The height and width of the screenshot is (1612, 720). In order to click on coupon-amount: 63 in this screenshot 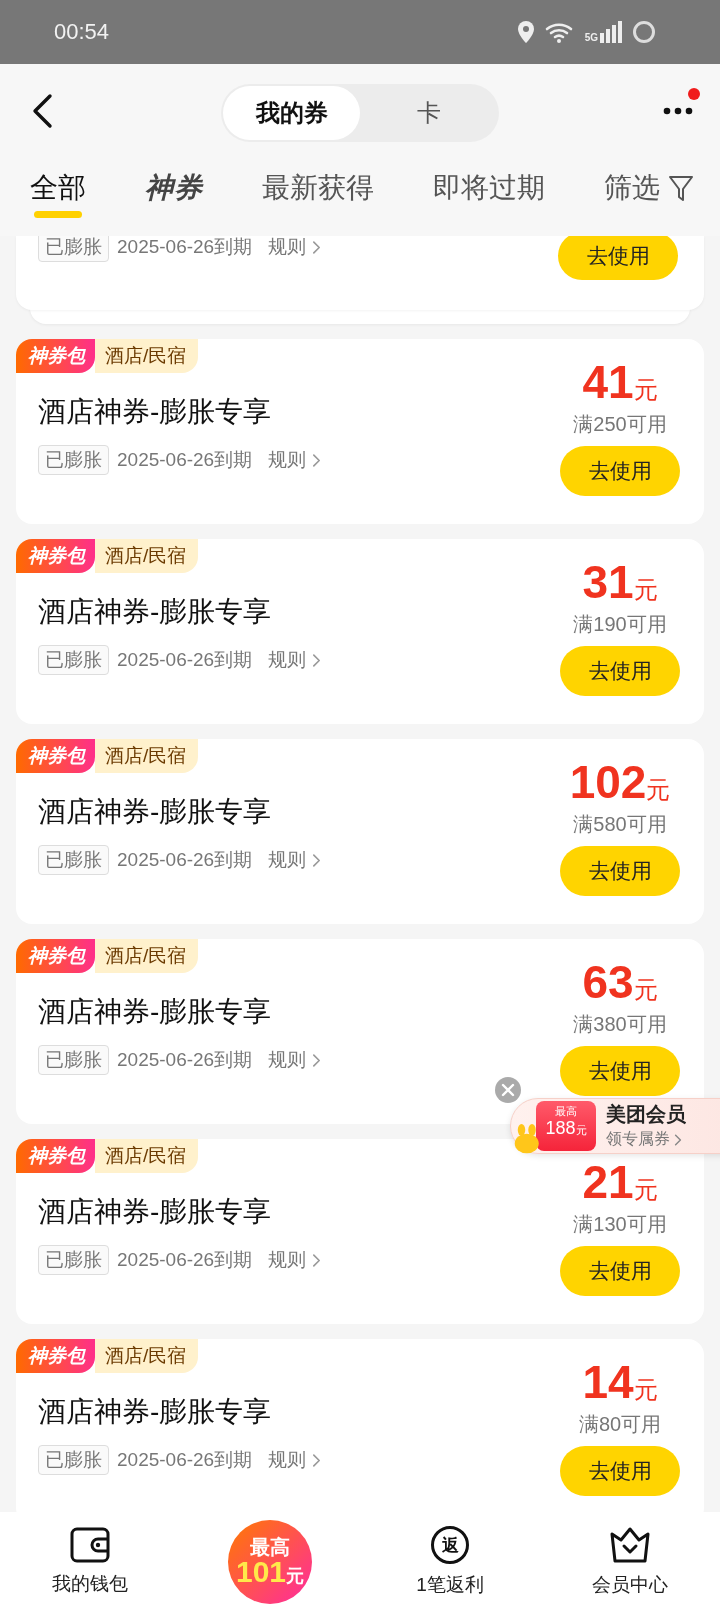, I will do `click(608, 982)`.